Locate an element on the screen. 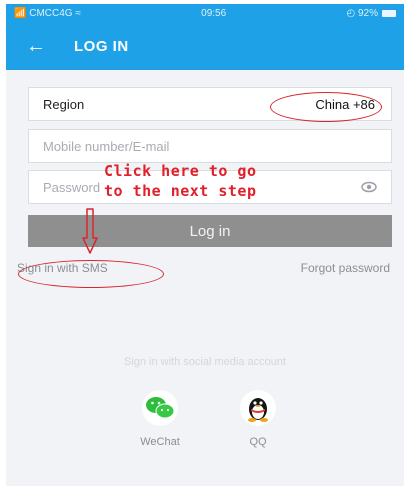 The height and width of the screenshot is (491, 409). forgot-password-link: Forgot password is located at coordinates (345, 268).